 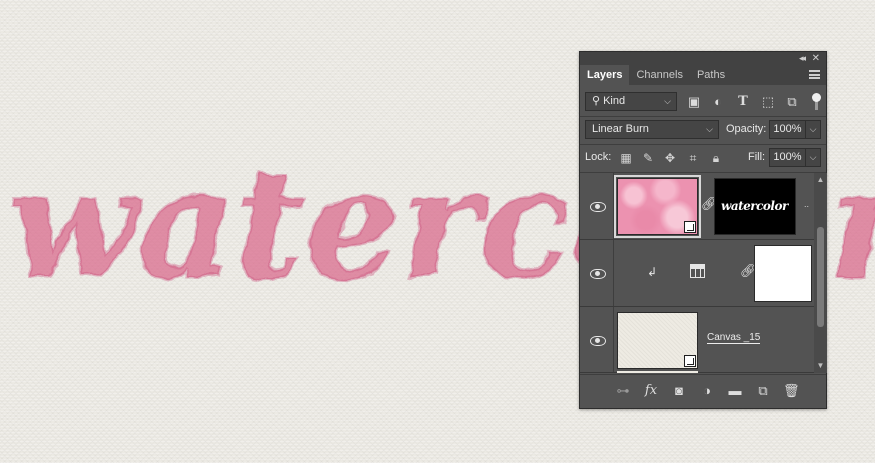 I want to click on scroll-up-icon: ▲, so click(x=820, y=180).